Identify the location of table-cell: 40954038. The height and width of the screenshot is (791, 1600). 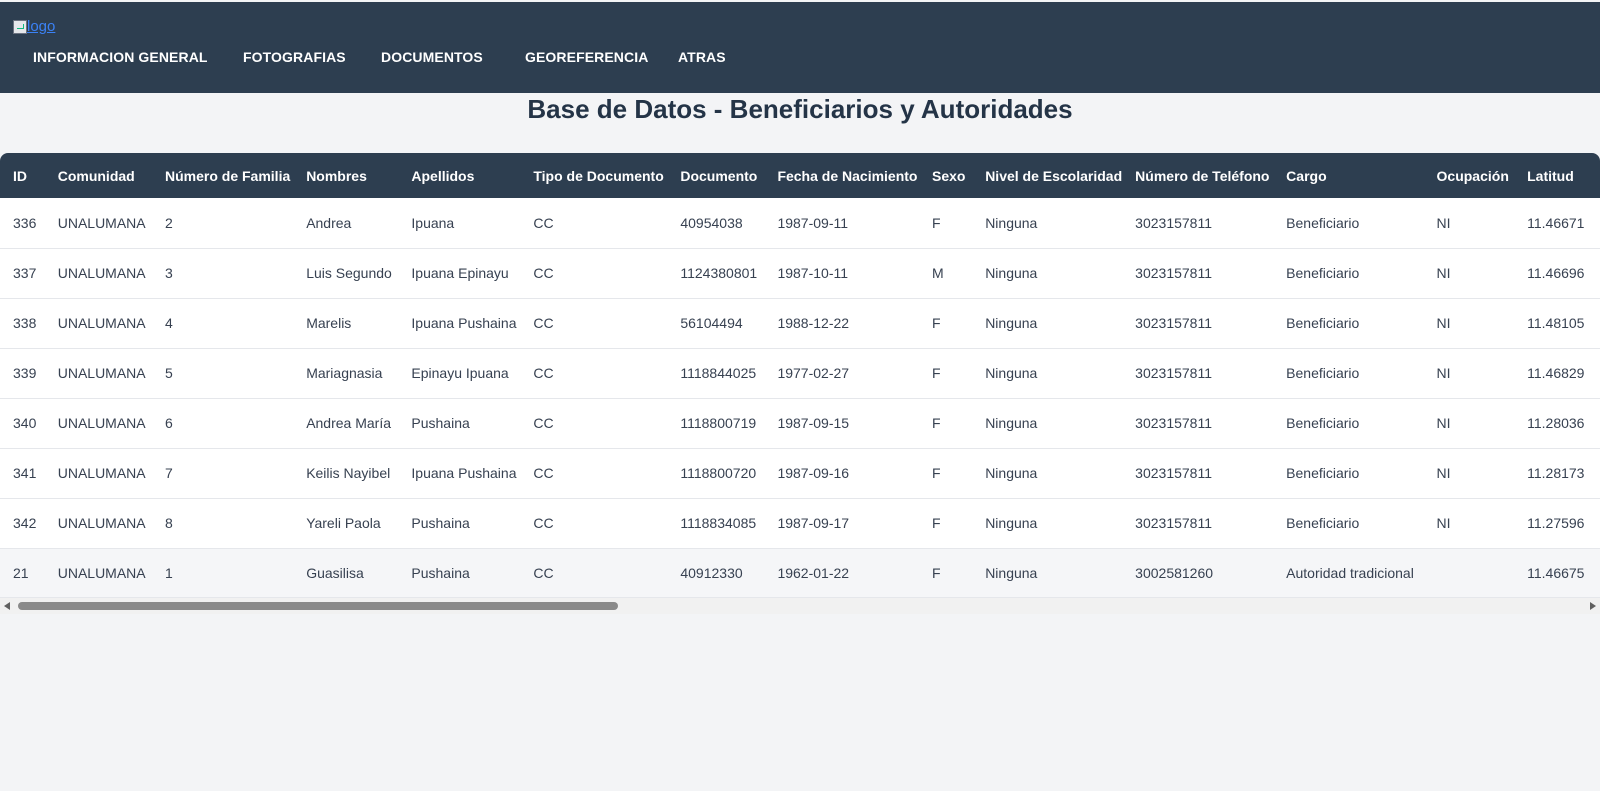
(711, 222).